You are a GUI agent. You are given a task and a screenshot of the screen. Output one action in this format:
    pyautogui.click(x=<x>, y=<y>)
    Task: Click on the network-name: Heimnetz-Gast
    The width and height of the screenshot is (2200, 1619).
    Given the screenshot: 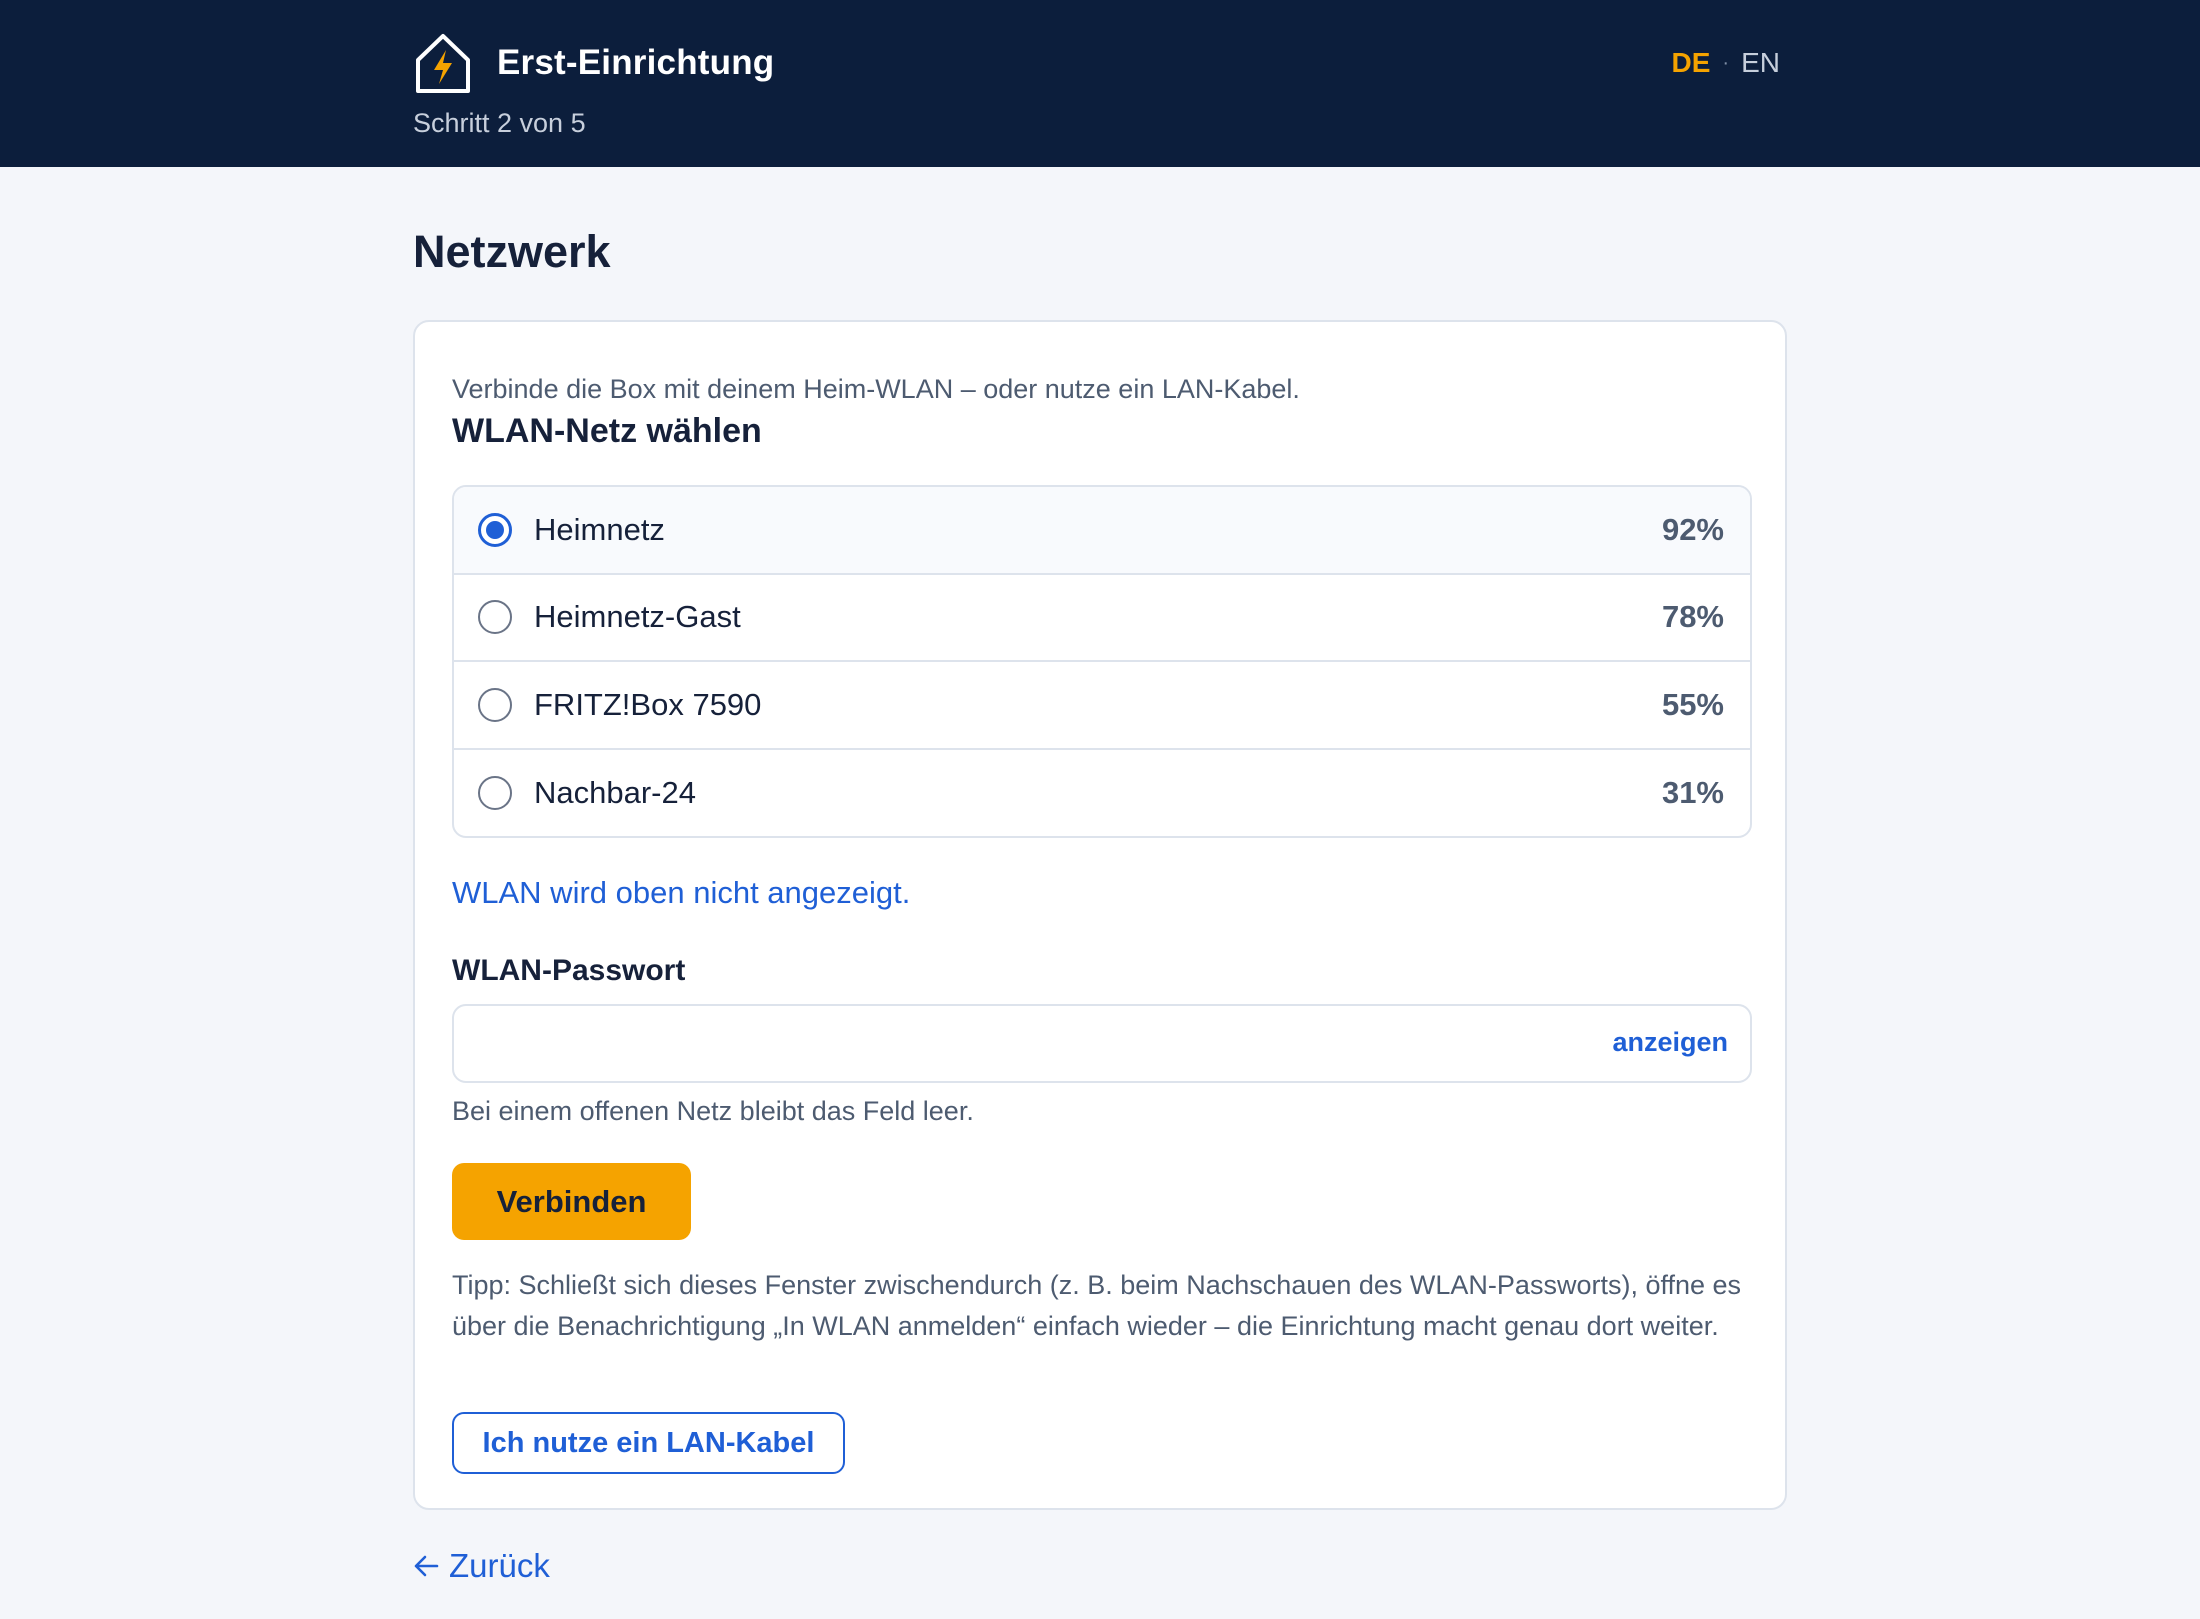 What is the action you would take?
    pyautogui.click(x=637, y=617)
    